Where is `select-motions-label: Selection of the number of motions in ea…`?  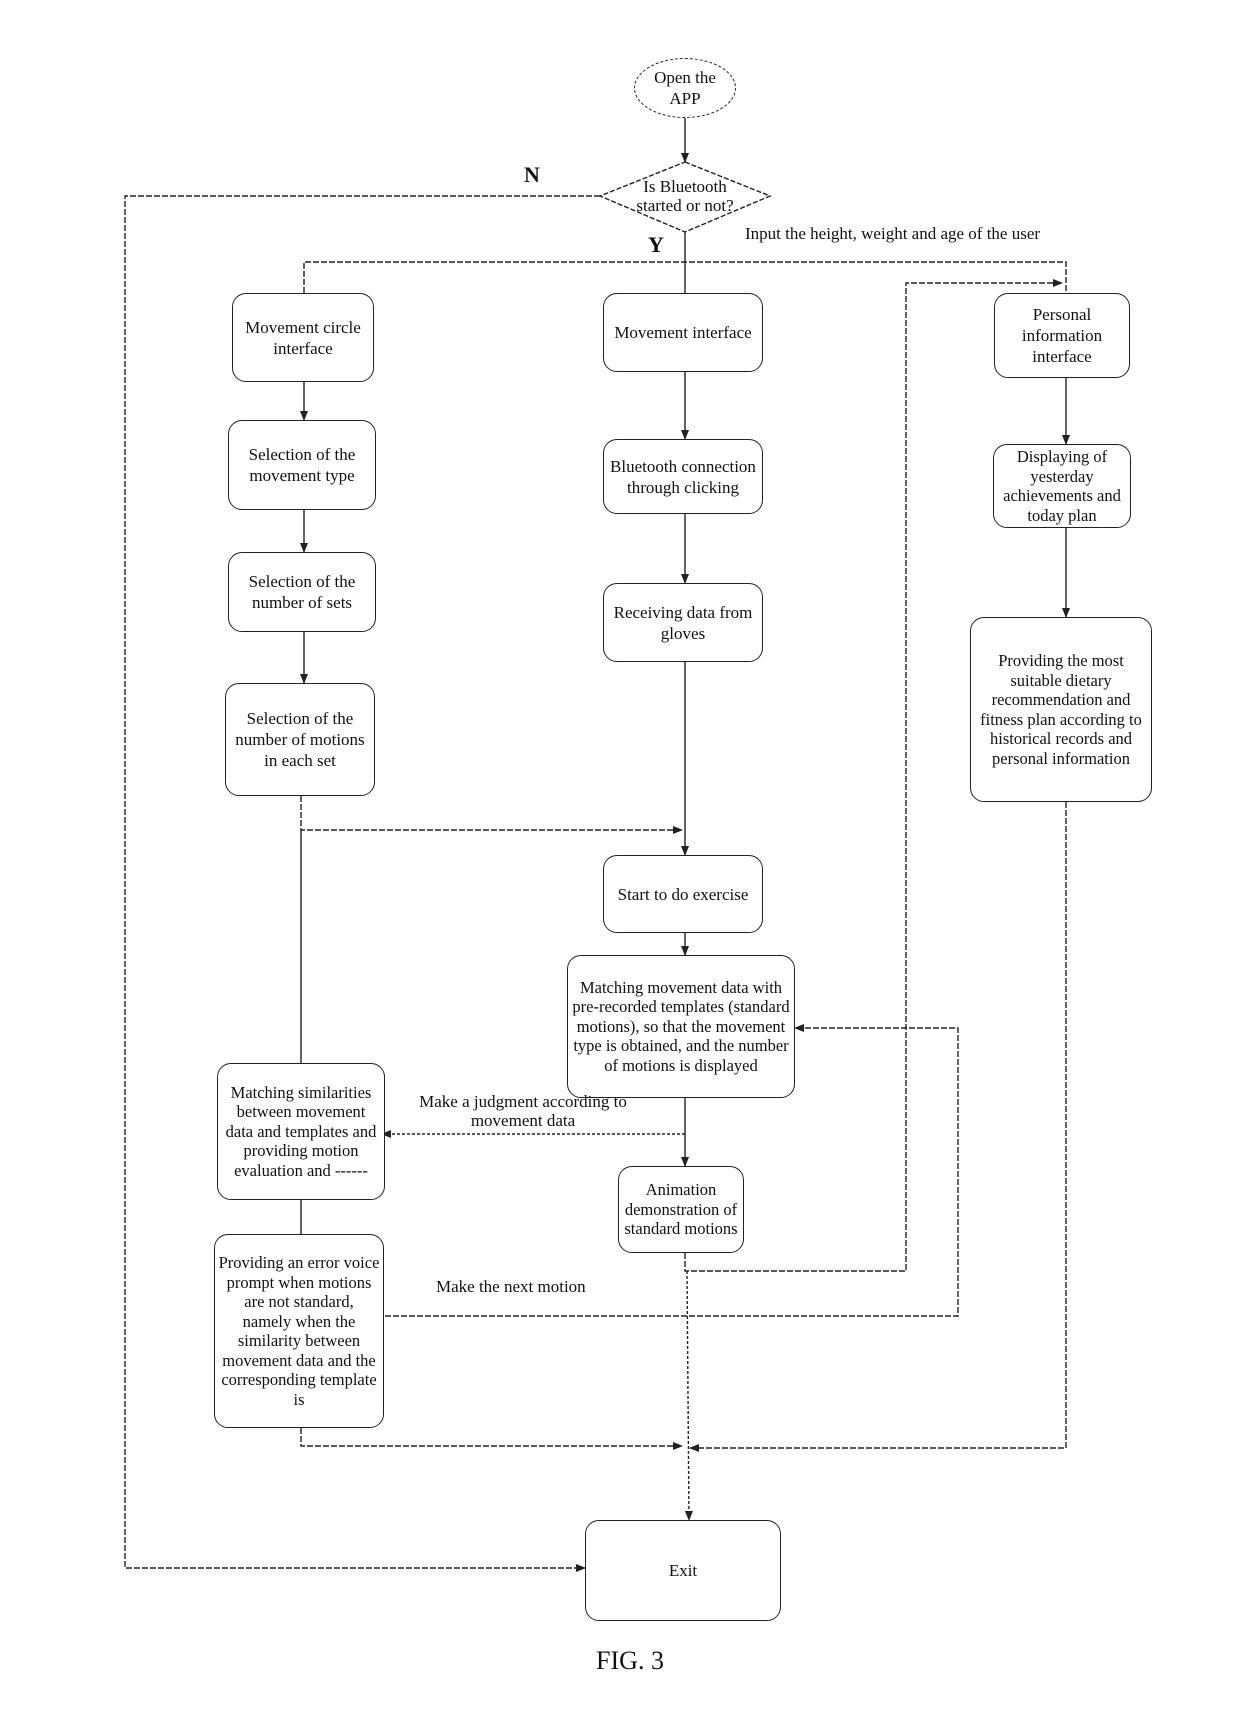
select-motions-label: Selection of the number of motions in ea… is located at coordinates (300, 739).